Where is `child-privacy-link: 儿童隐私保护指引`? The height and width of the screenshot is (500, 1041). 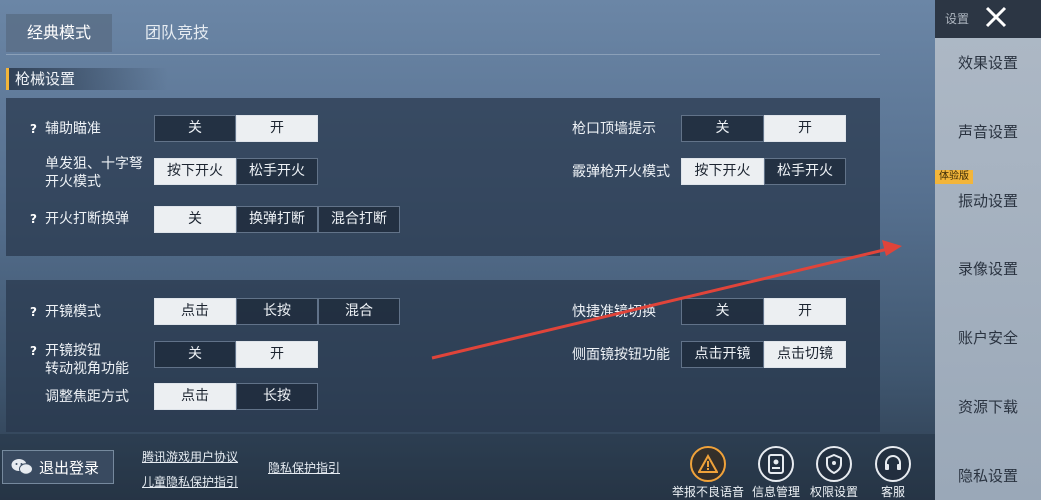
child-privacy-link: 儿童隐私保护指引 is located at coordinates (190, 481).